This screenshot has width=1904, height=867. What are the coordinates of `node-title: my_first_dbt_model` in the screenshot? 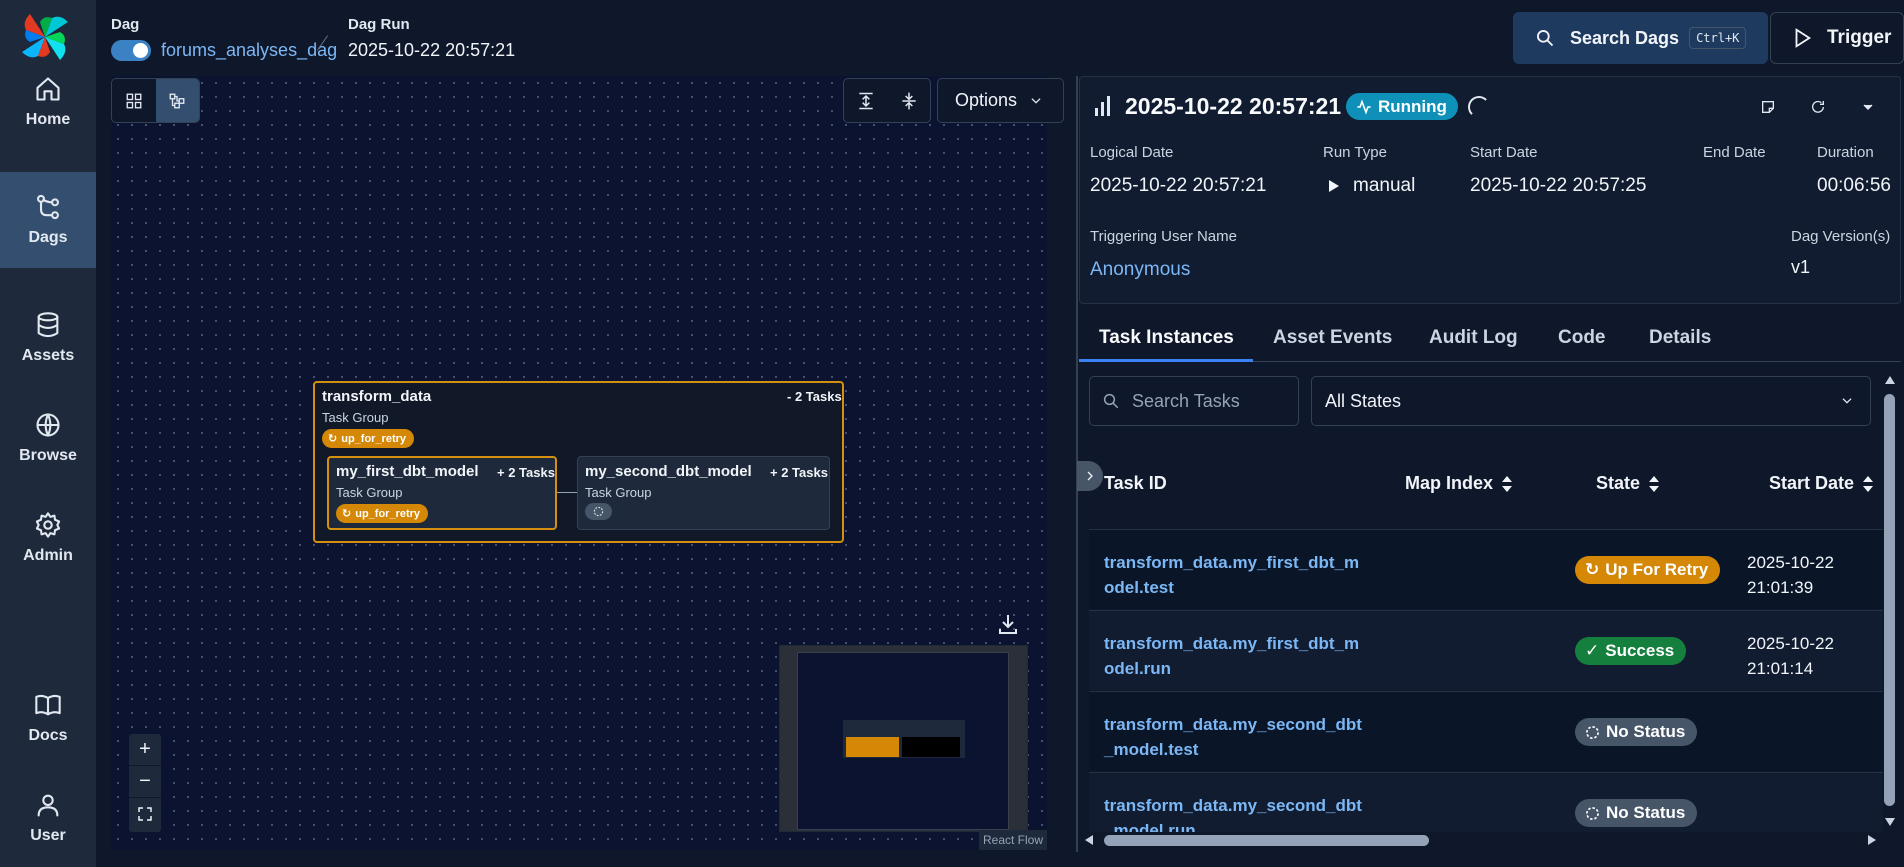 It's located at (407, 471).